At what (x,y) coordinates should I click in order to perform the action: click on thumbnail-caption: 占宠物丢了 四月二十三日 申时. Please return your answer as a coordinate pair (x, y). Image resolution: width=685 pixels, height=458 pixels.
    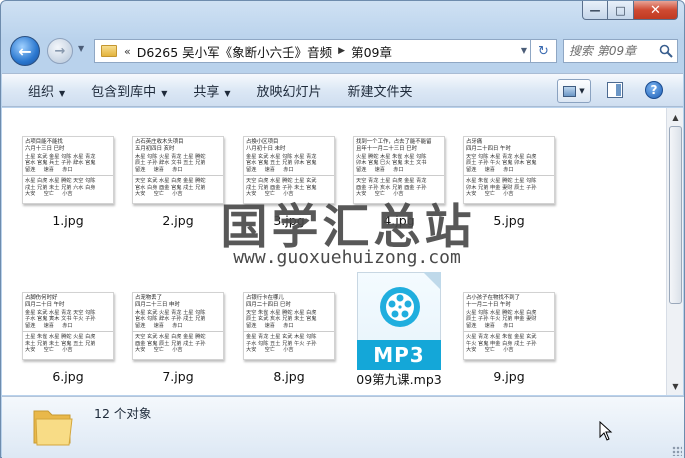
    Looking at the image, I should click on (157, 301).